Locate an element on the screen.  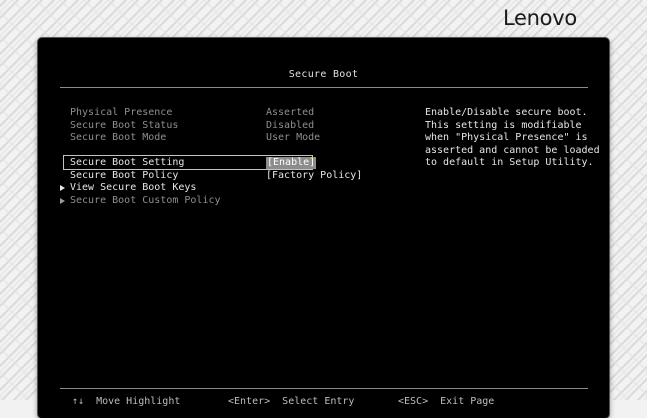
view-secure-boot-keys-submenu: View Secure Boot Keys is located at coordinates (133, 188).